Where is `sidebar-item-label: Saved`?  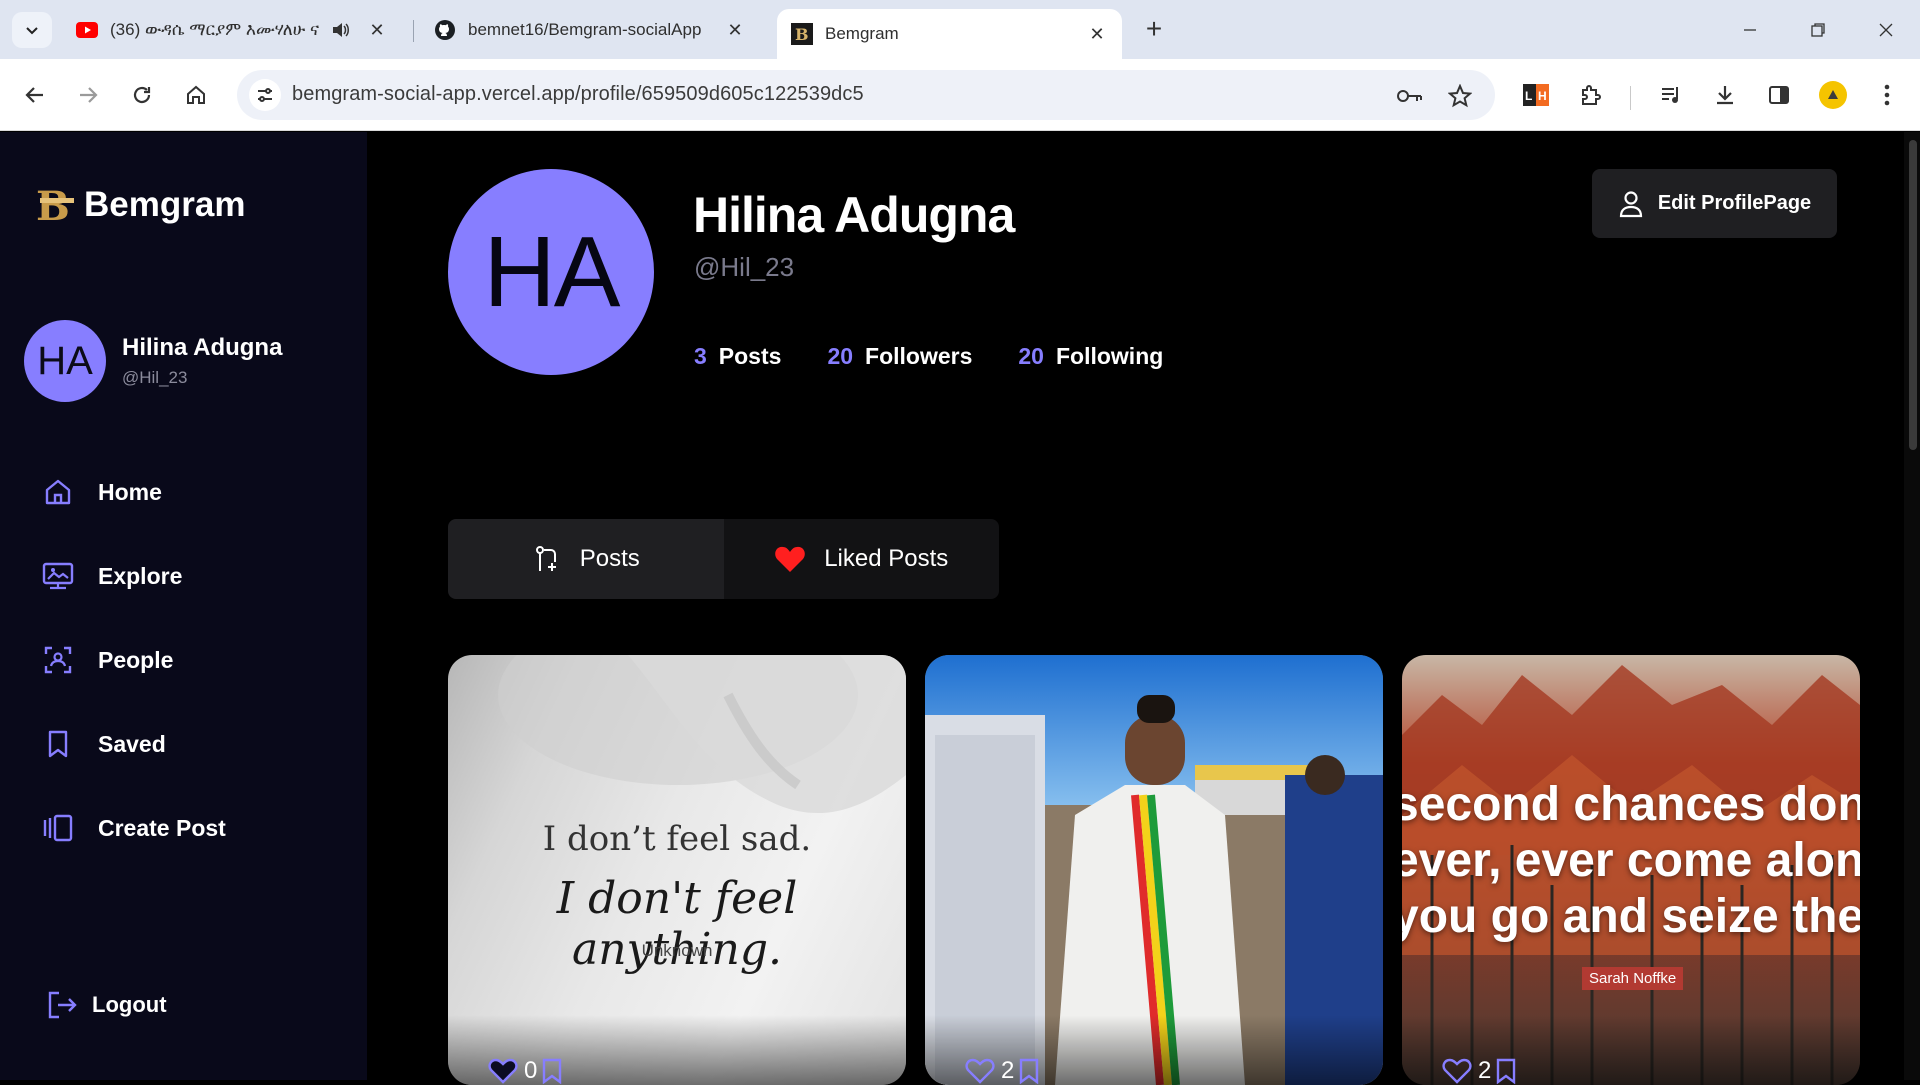 sidebar-item-label: Saved is located at coordinates (132, 743).